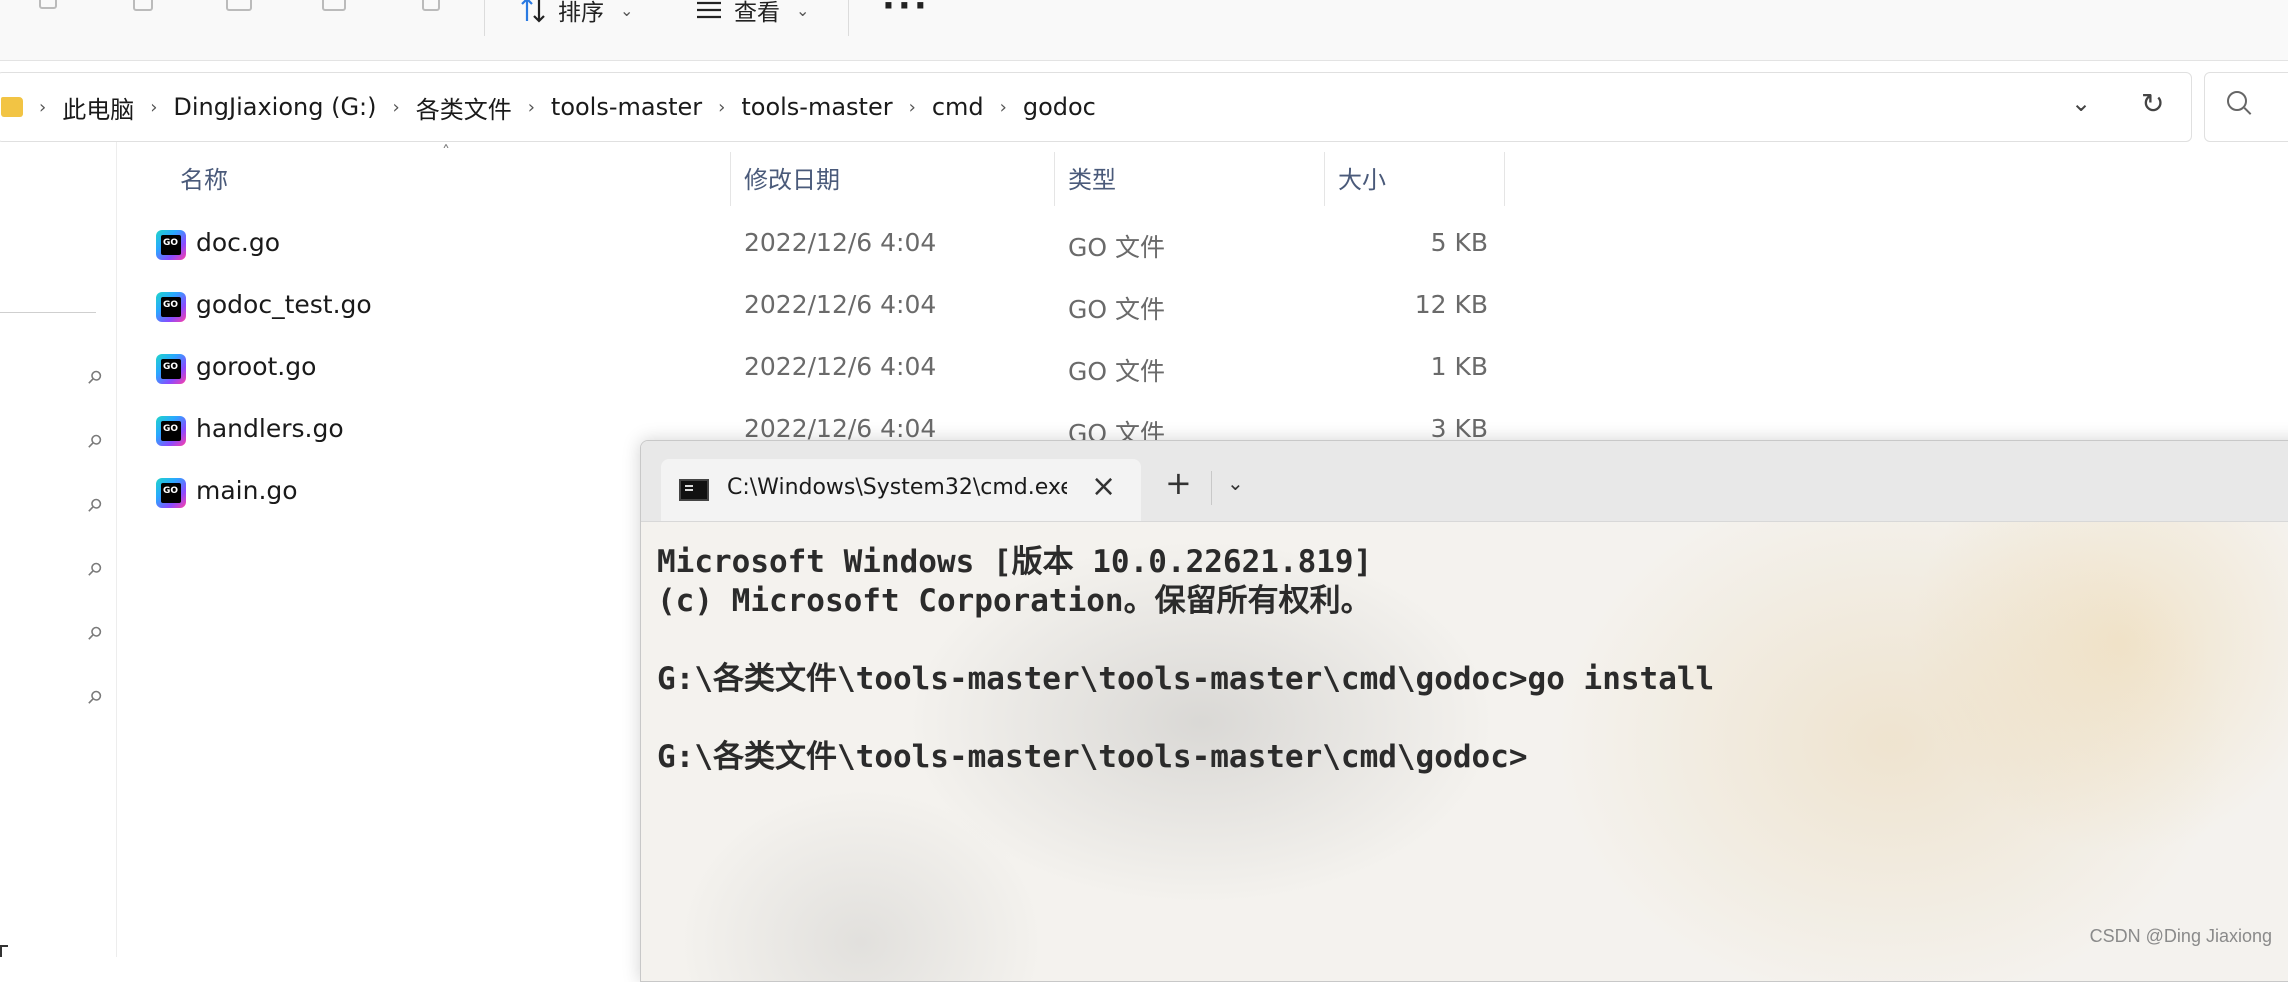 This screenshot has width=2288, height=982. I want to click on nav-divider, so click(48, 312).